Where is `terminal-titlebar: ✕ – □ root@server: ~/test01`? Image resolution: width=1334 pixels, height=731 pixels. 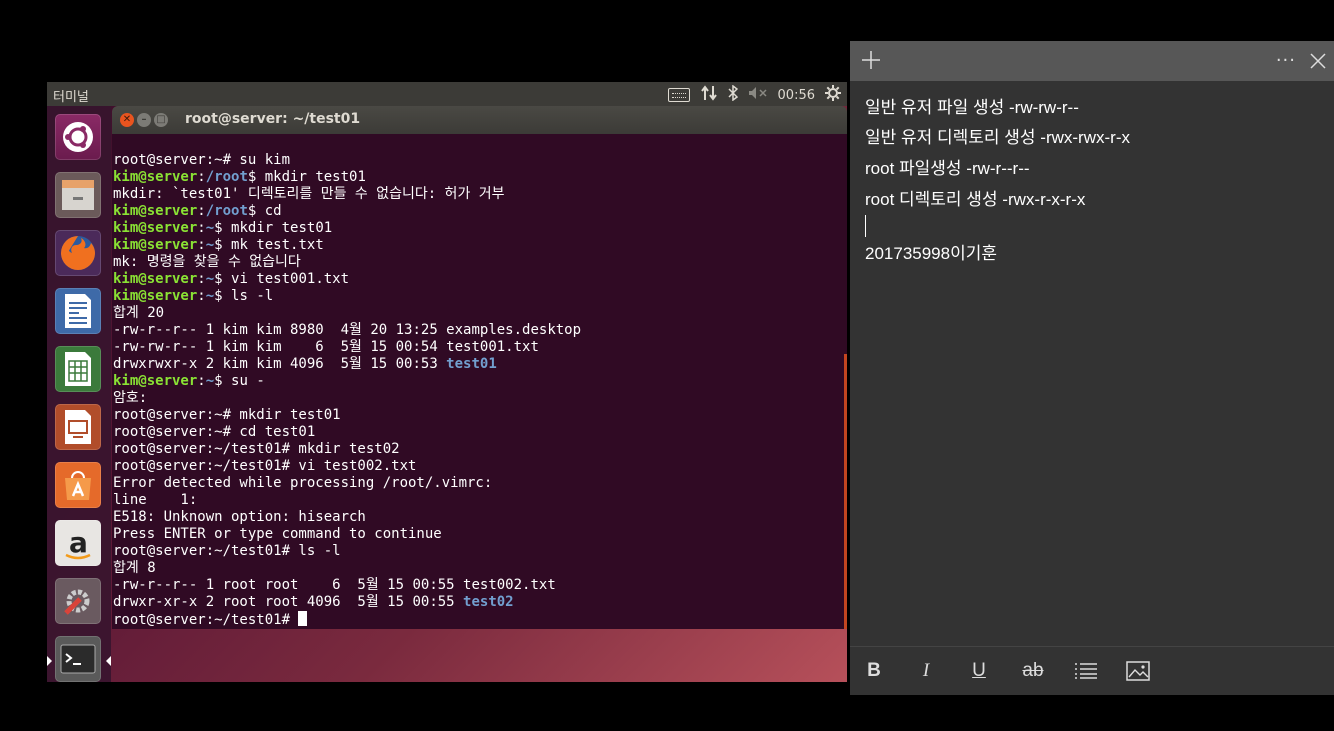
terminal-titlebar: ✕ – □ root@server: ~/test01 is located at coordinates (479, 120).